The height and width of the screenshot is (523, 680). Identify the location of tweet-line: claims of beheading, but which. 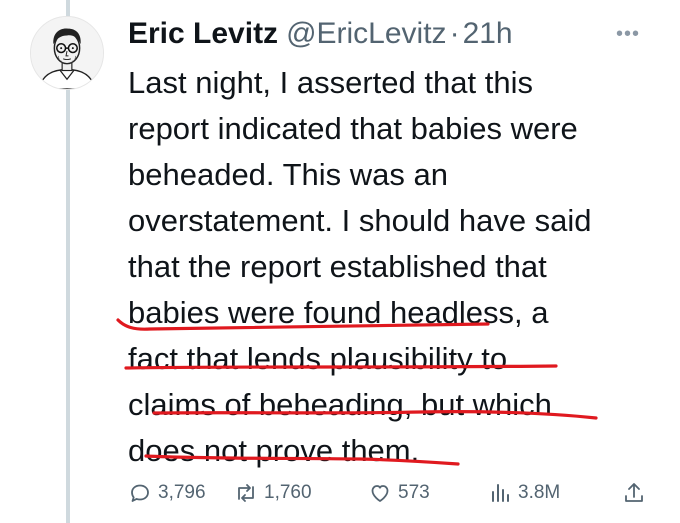
(340, 404).